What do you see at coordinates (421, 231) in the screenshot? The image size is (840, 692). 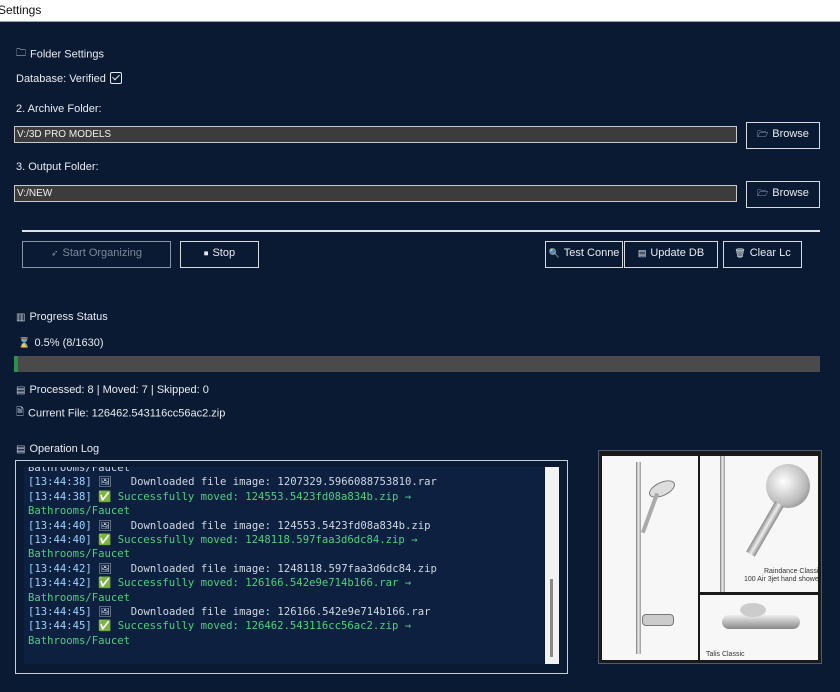 I see `separator` at bounding box center [421, 231].